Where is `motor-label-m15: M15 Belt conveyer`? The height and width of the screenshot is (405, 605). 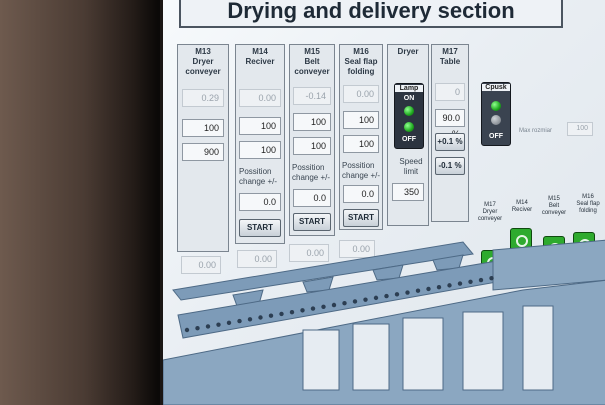 motor-label-m15: M15 Belt conveyer is located at coordinates (554, 206).